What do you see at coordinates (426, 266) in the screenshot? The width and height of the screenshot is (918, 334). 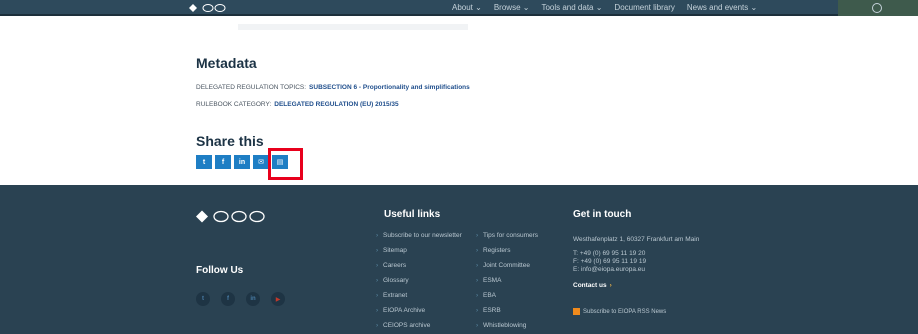 I see `footer-link-careers: Careers` at bounding box center [426, 266].